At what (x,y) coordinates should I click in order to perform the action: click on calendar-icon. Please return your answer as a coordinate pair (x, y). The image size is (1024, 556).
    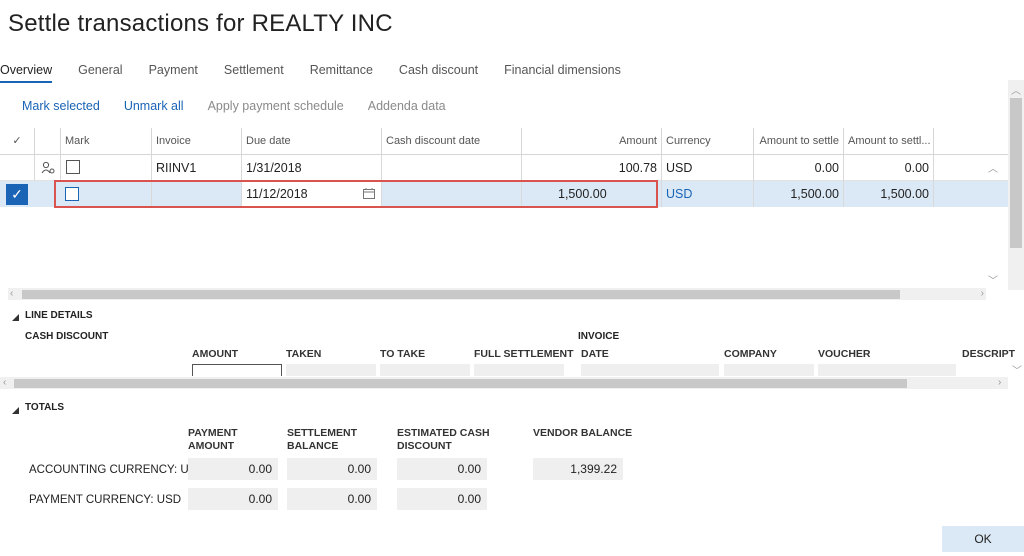
    Looking at the image, I should click on (369, 194).